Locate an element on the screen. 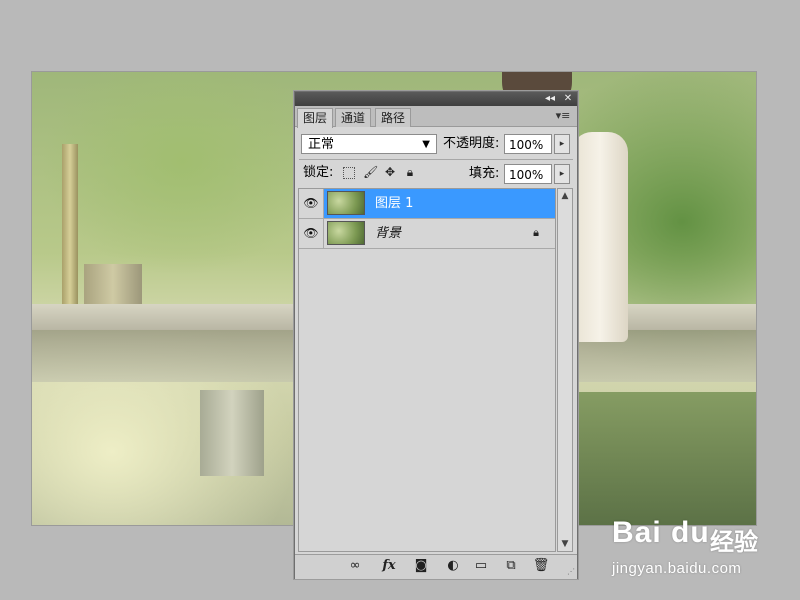 The width and height of the screenshot is (800, 600). watermark-logo: Bai du is located at coordinates (661, 532).